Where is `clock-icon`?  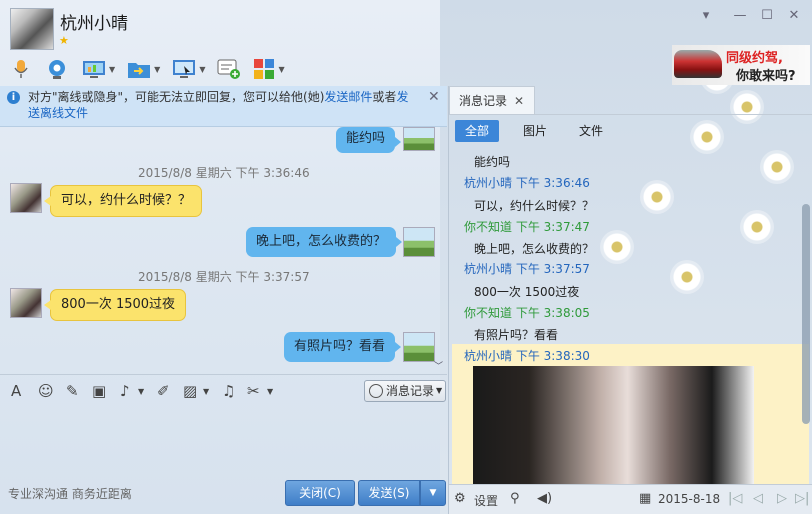 clock-icon is located at coordinates (376, 391).